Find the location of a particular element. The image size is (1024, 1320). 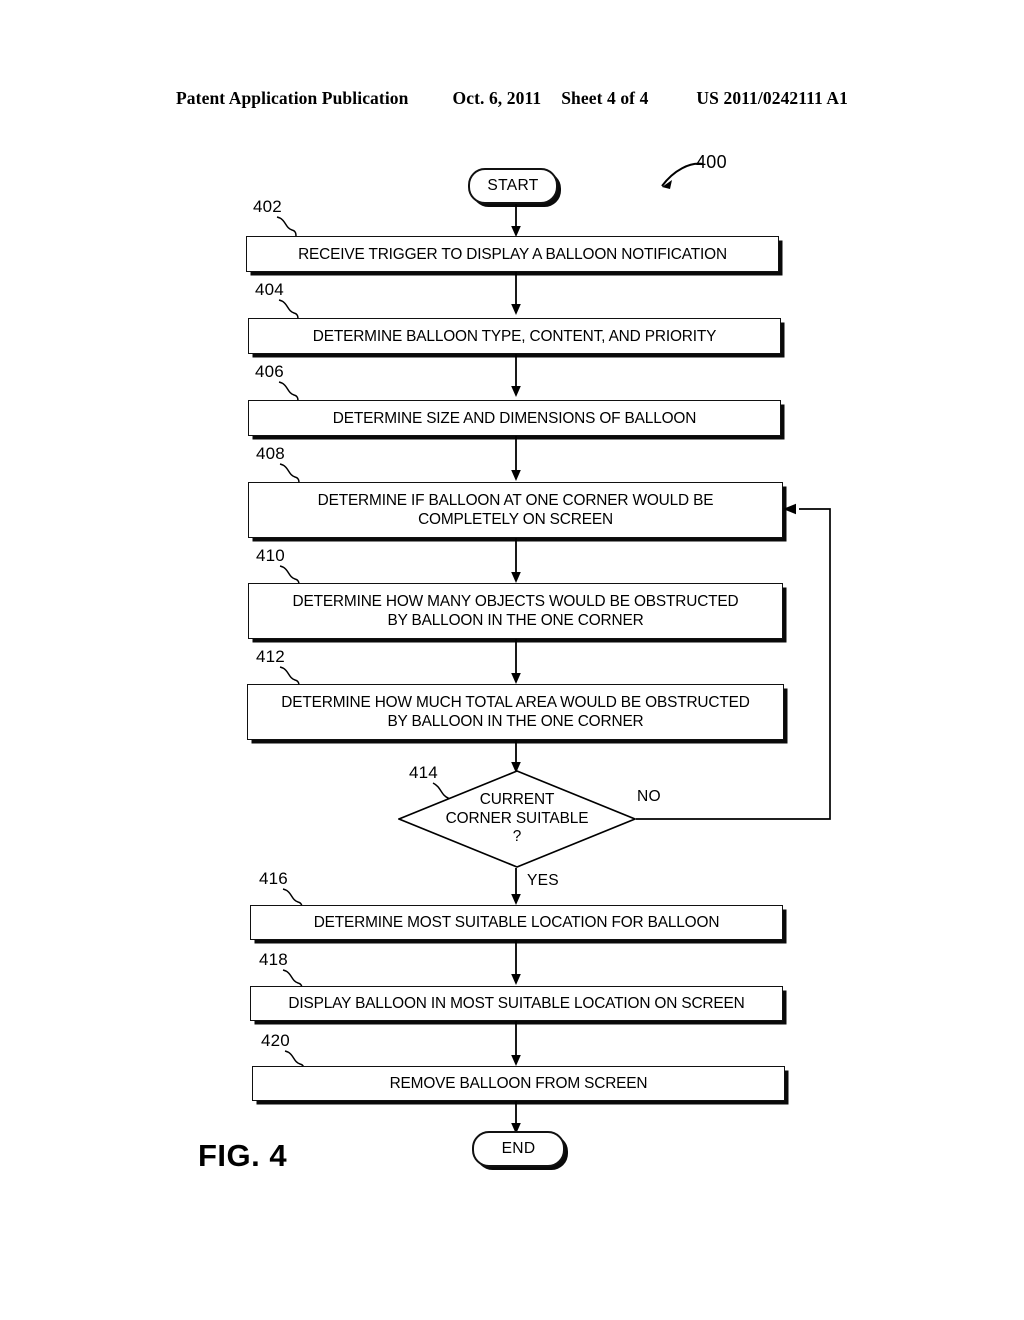

step-box-406: DETERMINE SIZE AND DIMENSIONS OF BALLOON is located at coordinates (514, 418).